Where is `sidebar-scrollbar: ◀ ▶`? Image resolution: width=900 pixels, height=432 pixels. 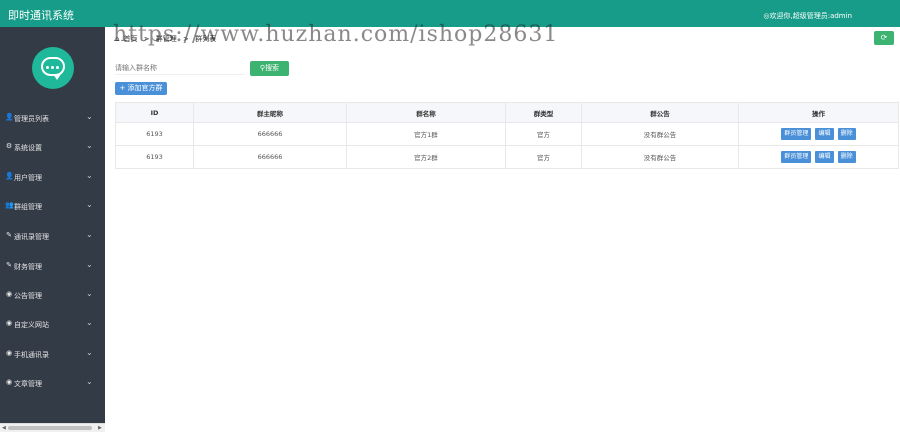
sidebar-scrollbar: ◀ ▶ is located at coordinates (52, 427).